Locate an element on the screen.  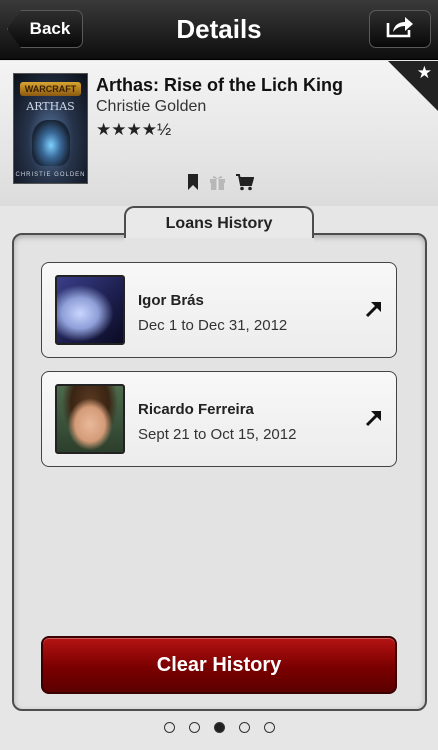
cover-art is located at coordinates (51, 143).